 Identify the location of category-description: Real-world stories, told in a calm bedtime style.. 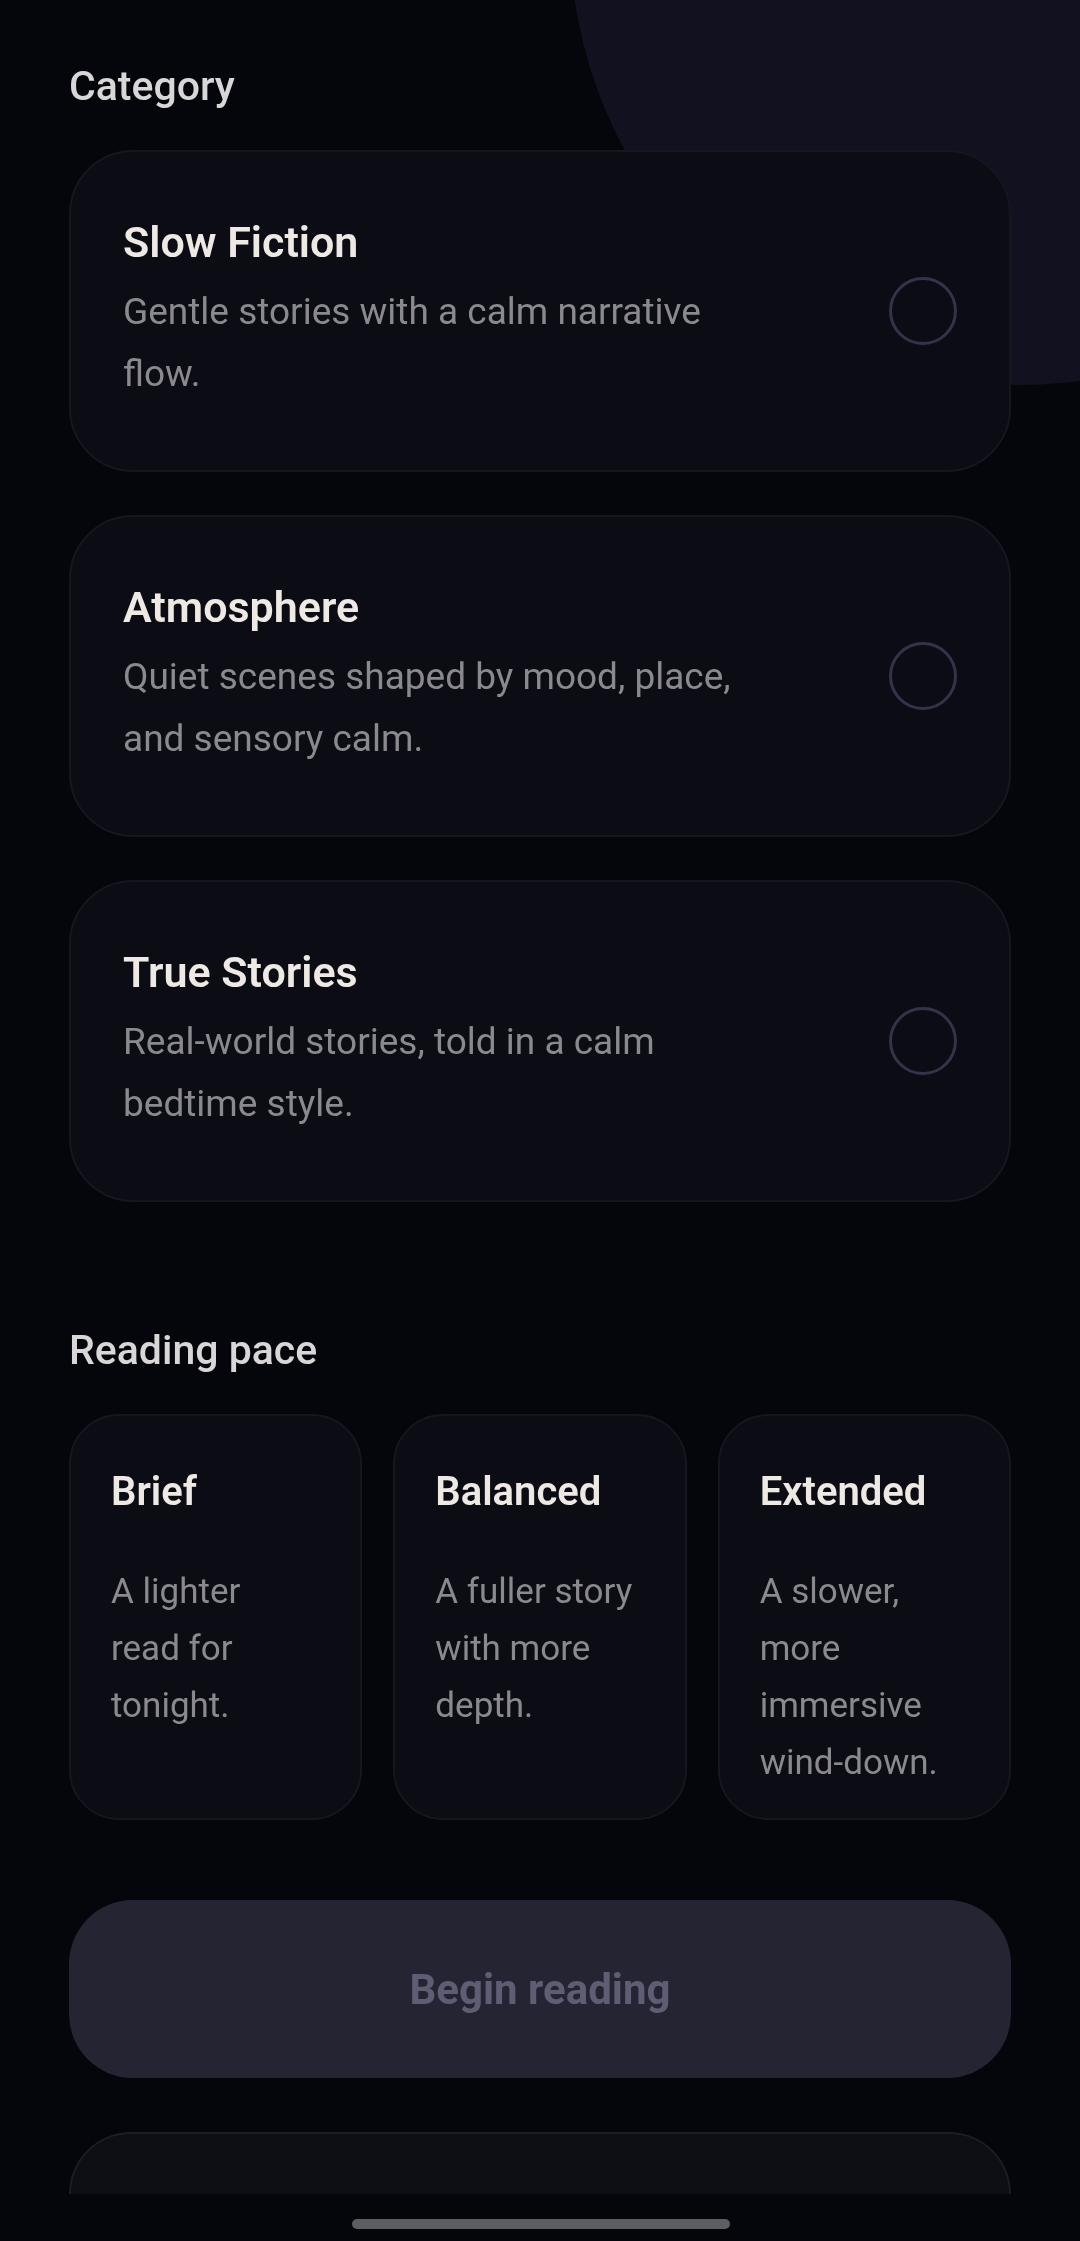
(389, 1073).